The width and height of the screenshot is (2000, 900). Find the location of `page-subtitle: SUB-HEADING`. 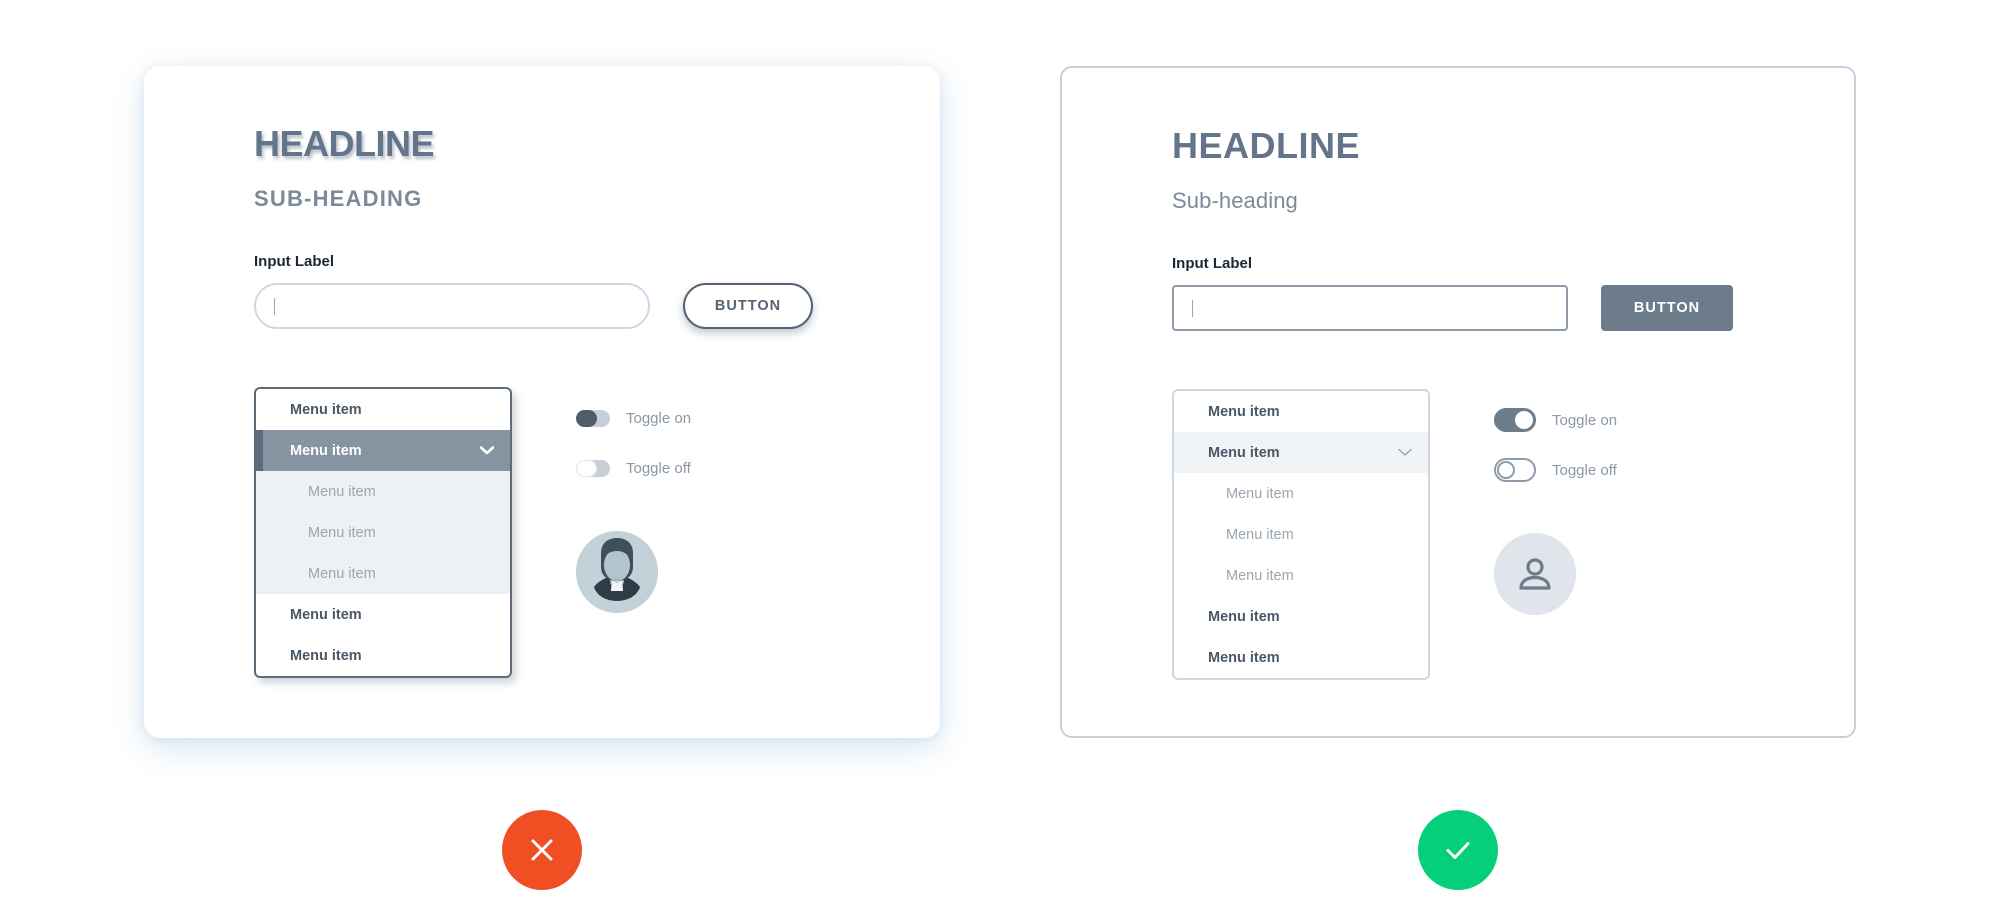

page-subtitle: SUB-HEADING is located at coordinates (338, 198).